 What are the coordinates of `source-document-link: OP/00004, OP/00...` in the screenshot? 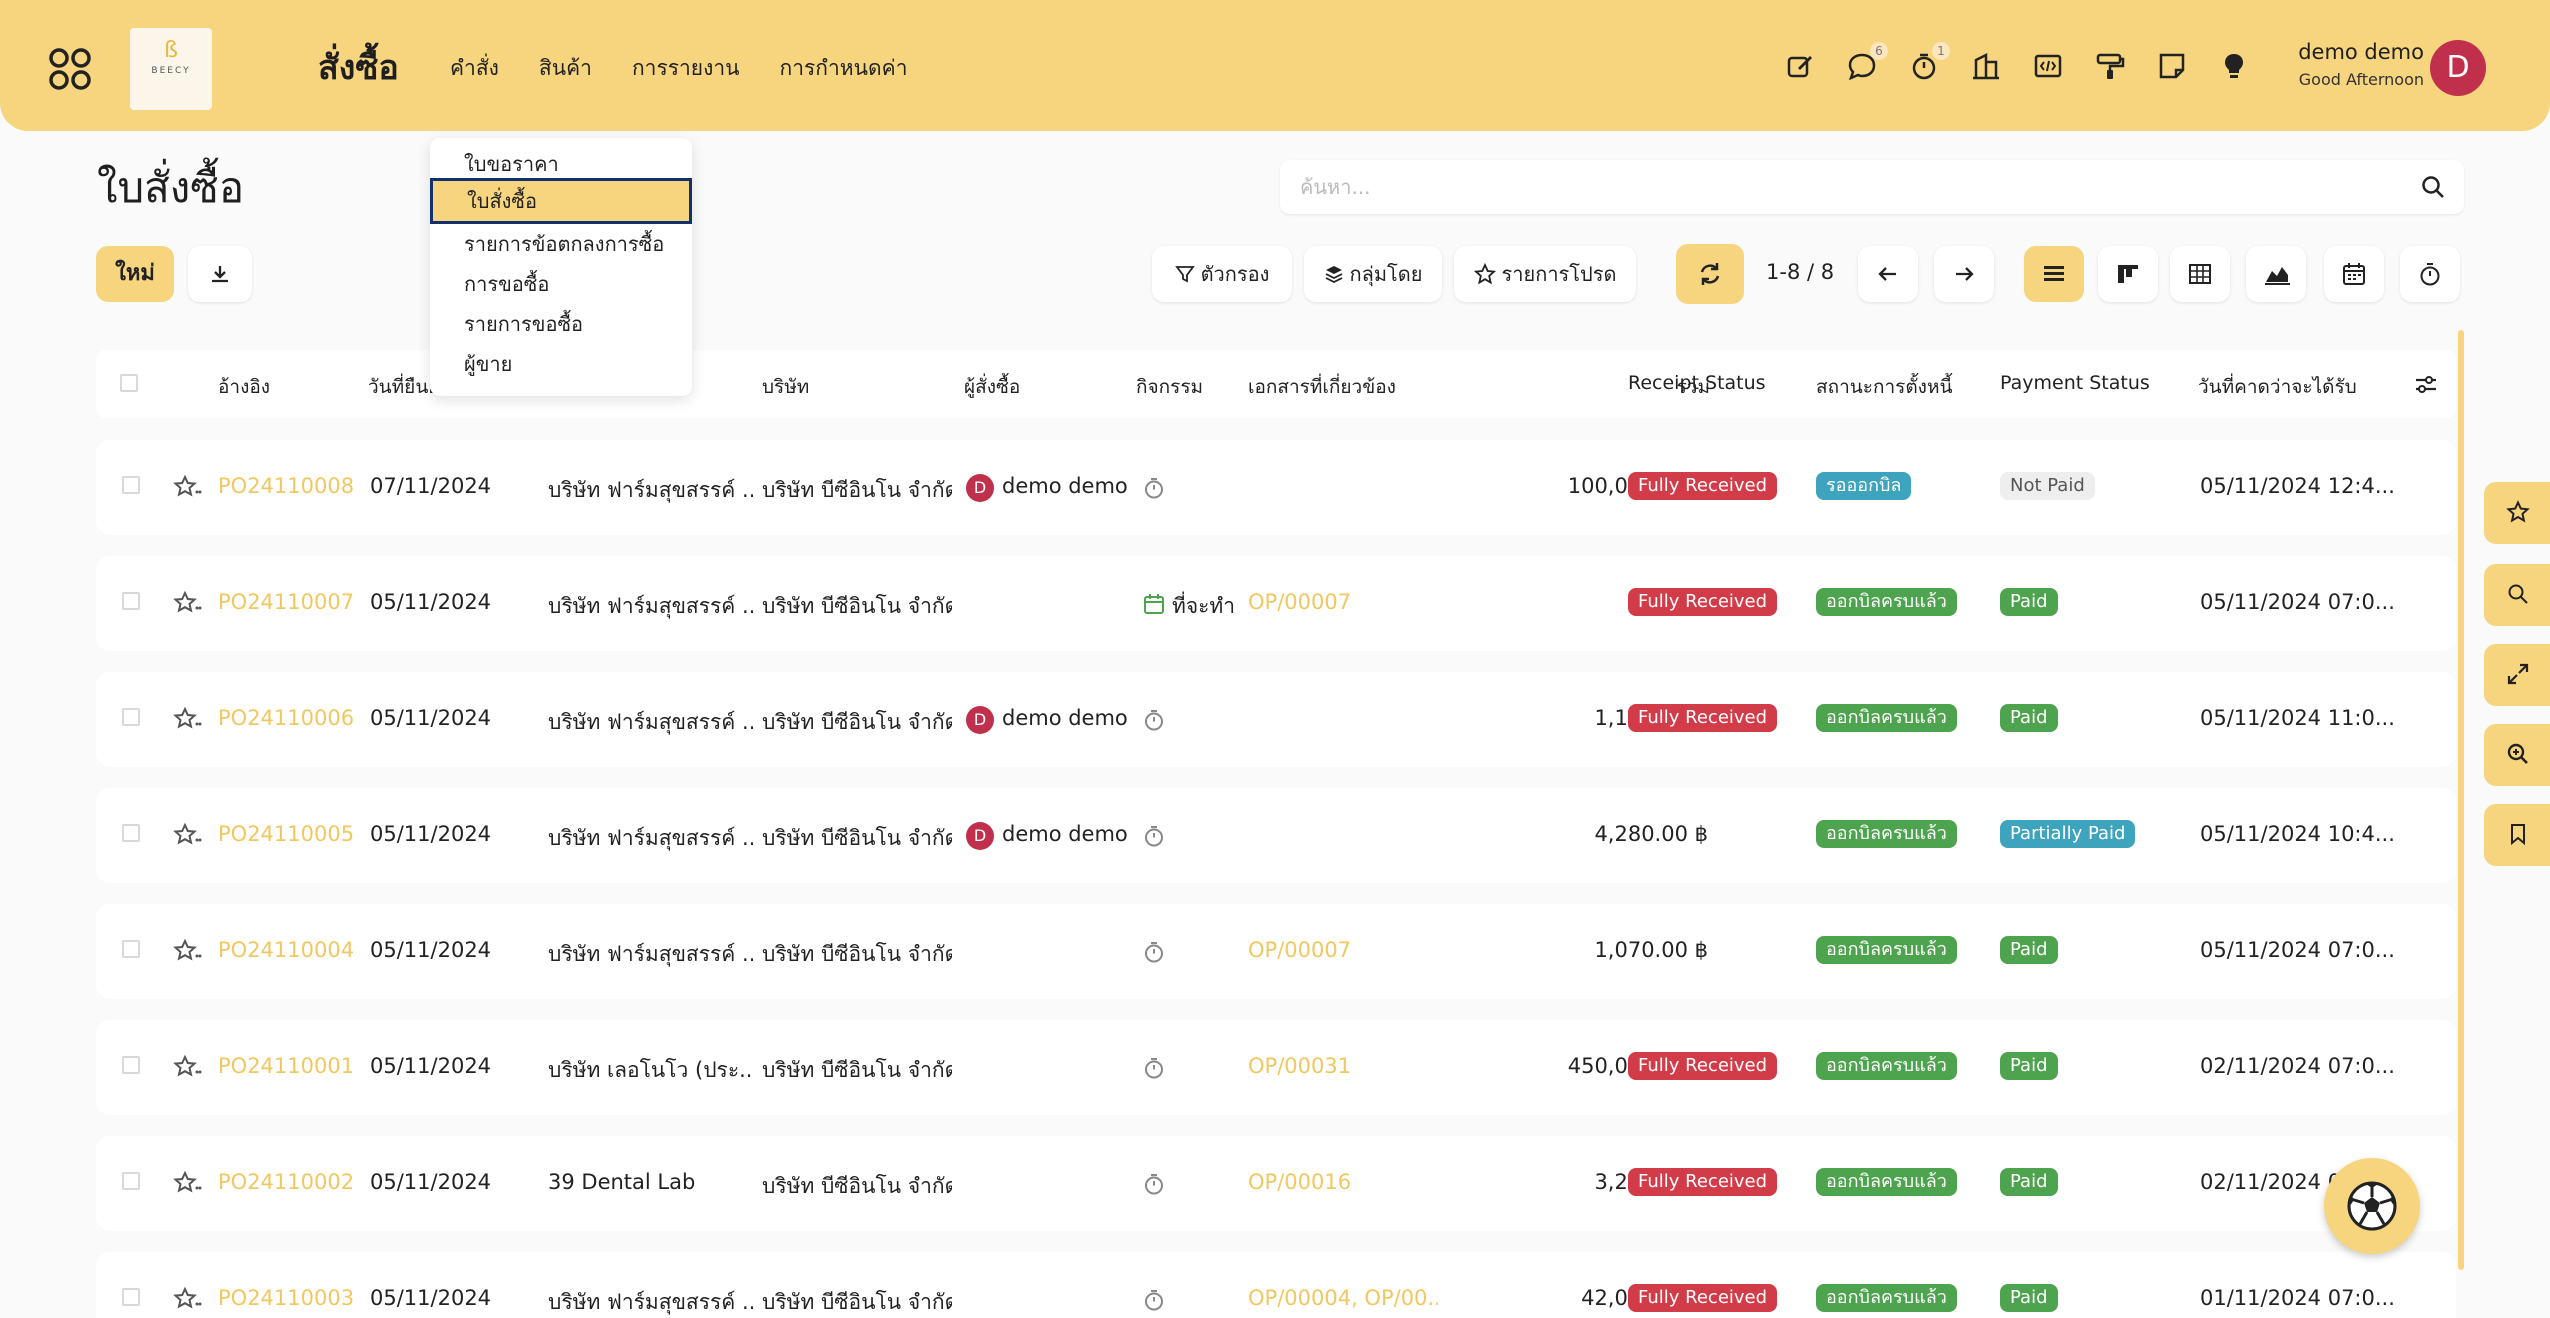 It's located at (1343, 1298).